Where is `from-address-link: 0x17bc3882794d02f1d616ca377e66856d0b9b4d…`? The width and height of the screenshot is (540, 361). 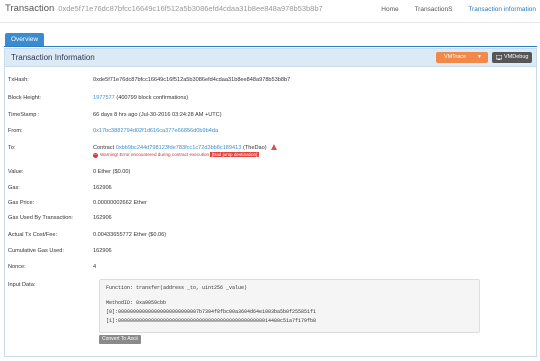 from-address-link: 0x17bc3882794d02f1d616ca377e66856d0b9b4d… is located at coordinates (155, 131).